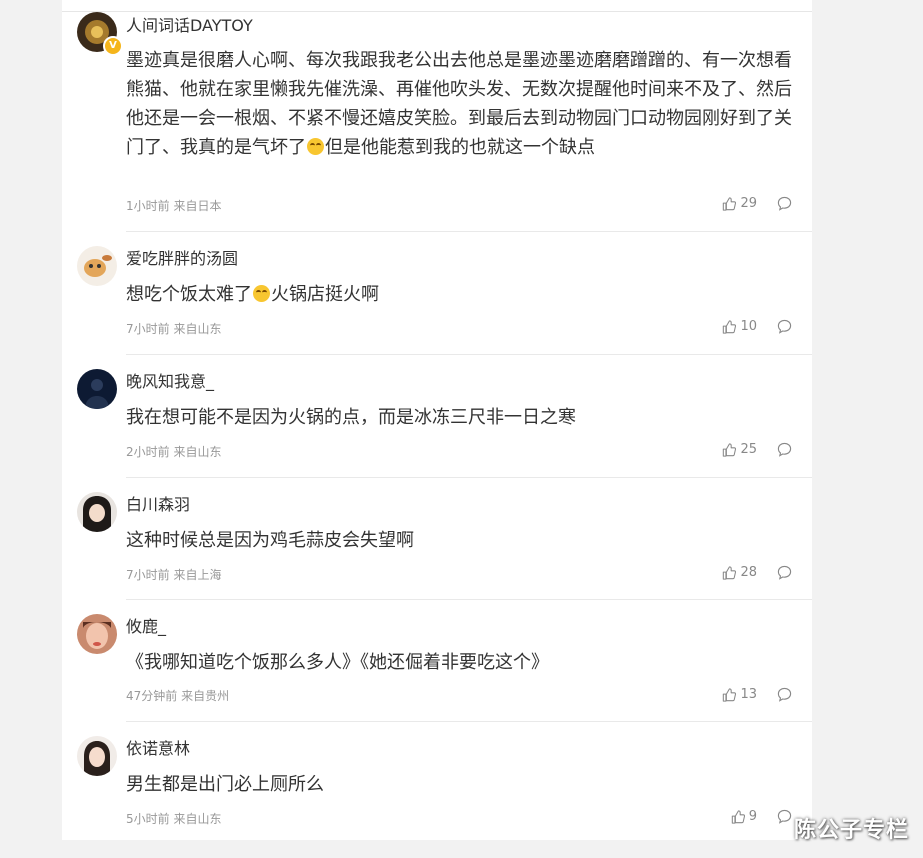 Image resolution: width=923 pixels, height=858 pixels. I want to click on comment-item: 白川森羽 这种时候总是因为鸡毛蒜皮会失望啊 7小时前 来自上海 28, so click(437, 539).